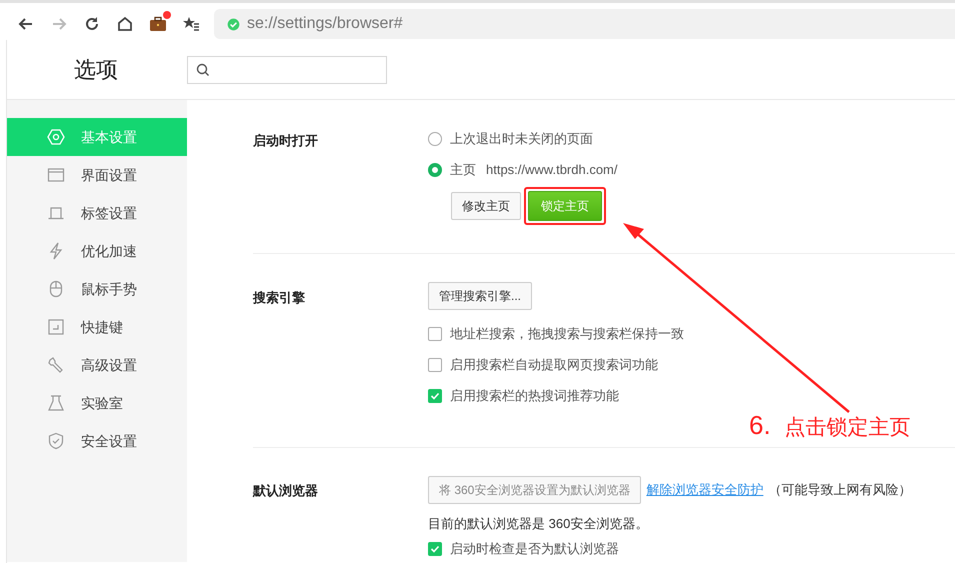  Describe the element at coordinates (287, 70) in the screenshot. I see `search-field` at that location.